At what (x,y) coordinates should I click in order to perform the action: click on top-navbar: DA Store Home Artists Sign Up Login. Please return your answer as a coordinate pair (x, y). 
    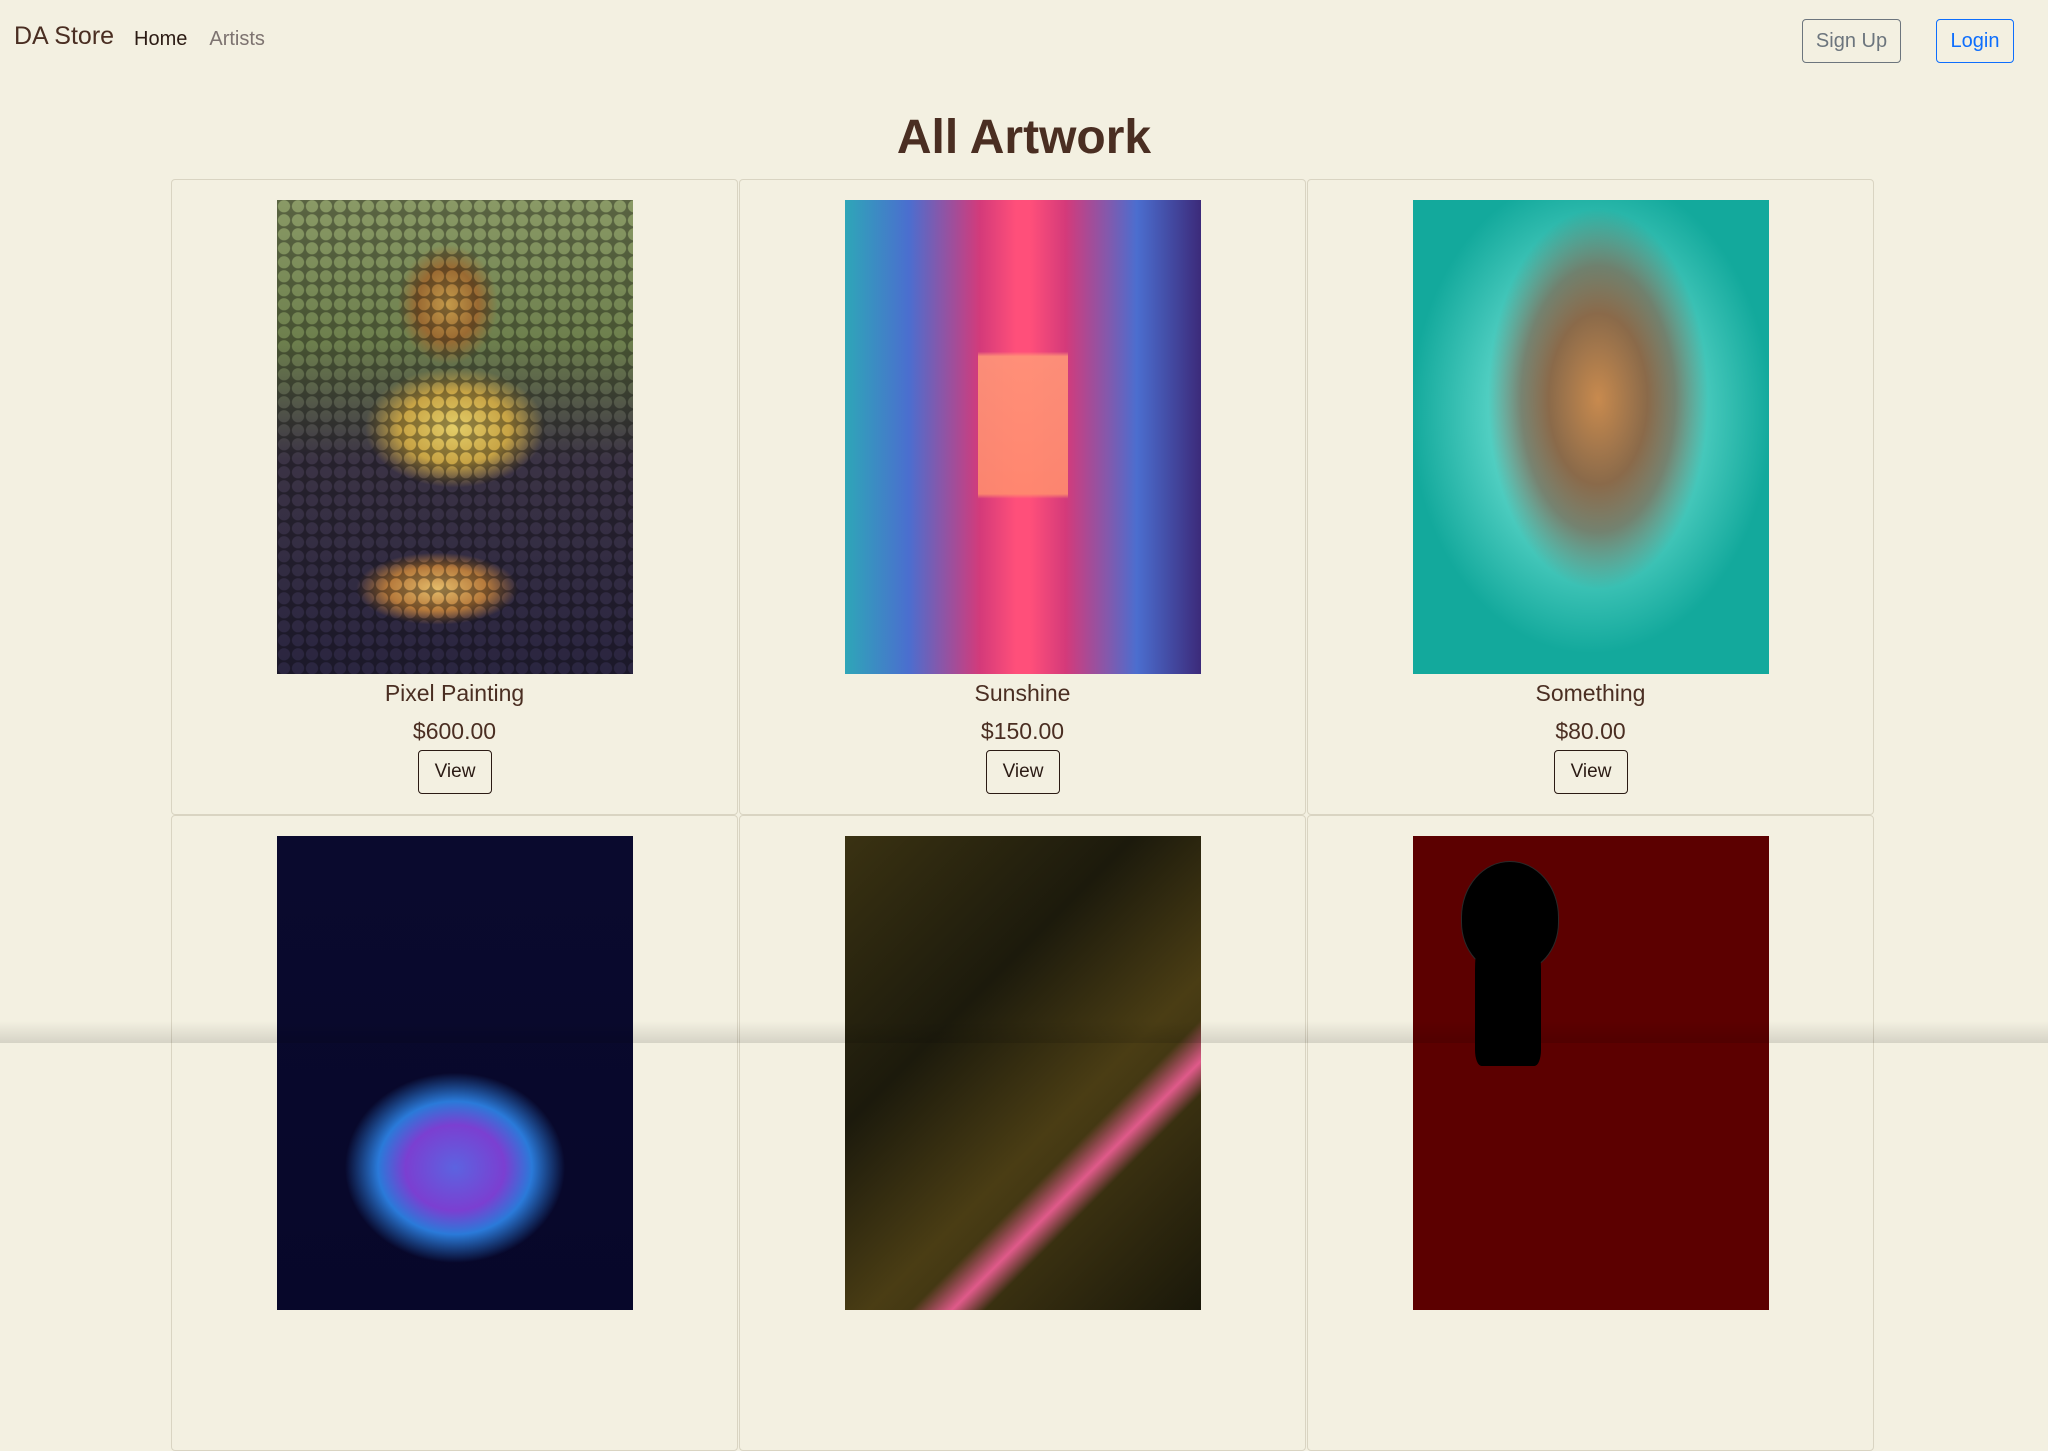
    Looking at the image, I should click on (1024, 42).